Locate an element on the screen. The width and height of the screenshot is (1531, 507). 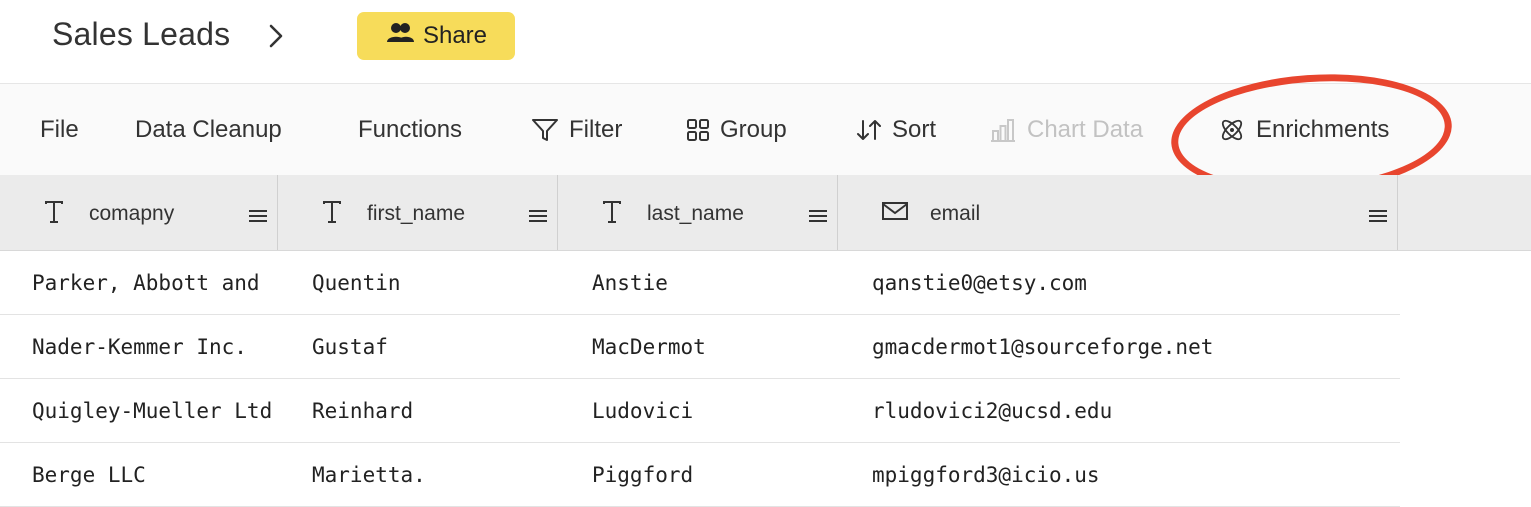
mail-icon is located at coordinates (895, 214).